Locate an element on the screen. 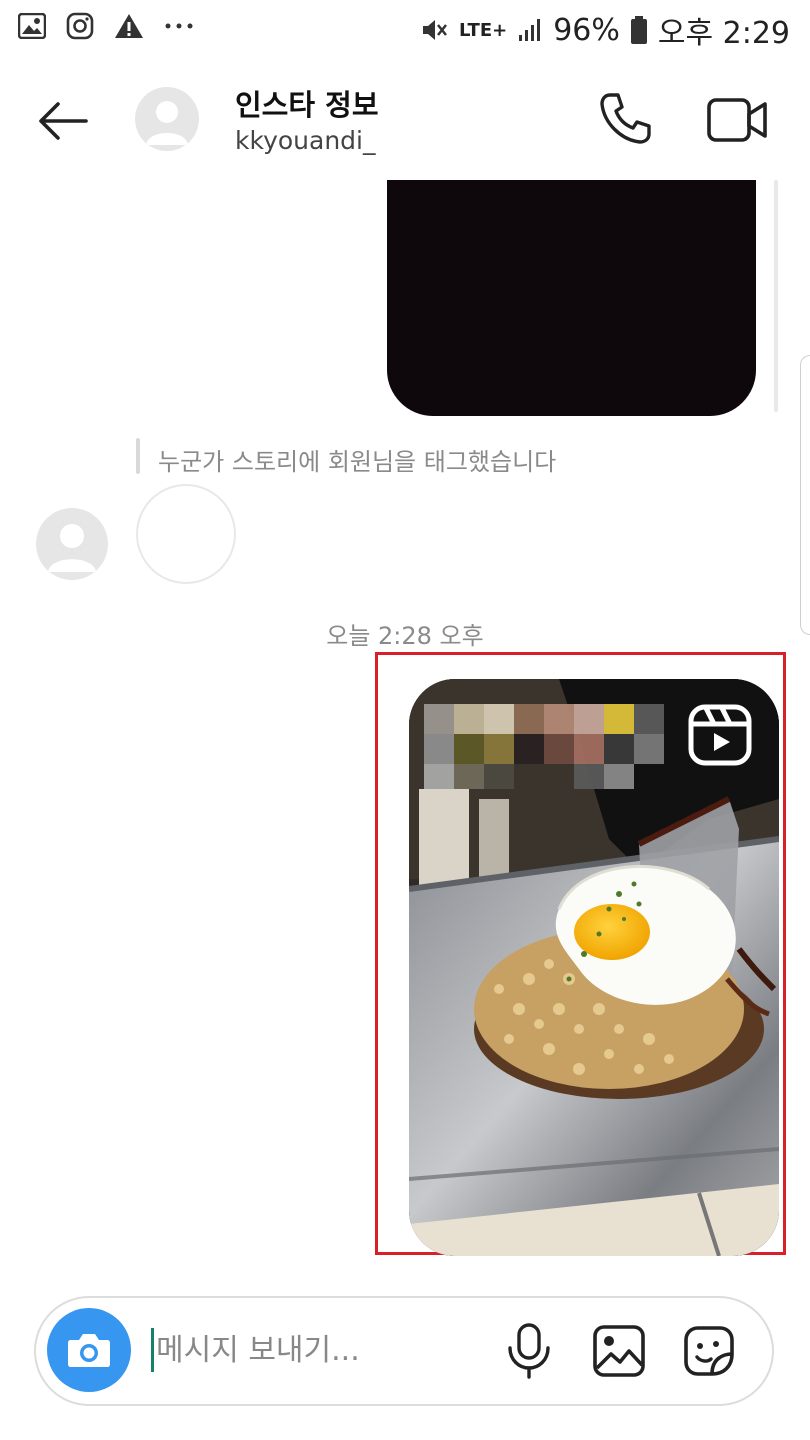 The height and width of the screenshot is (1440, 810). sticker-icon is located at coordinates (709, 1351).